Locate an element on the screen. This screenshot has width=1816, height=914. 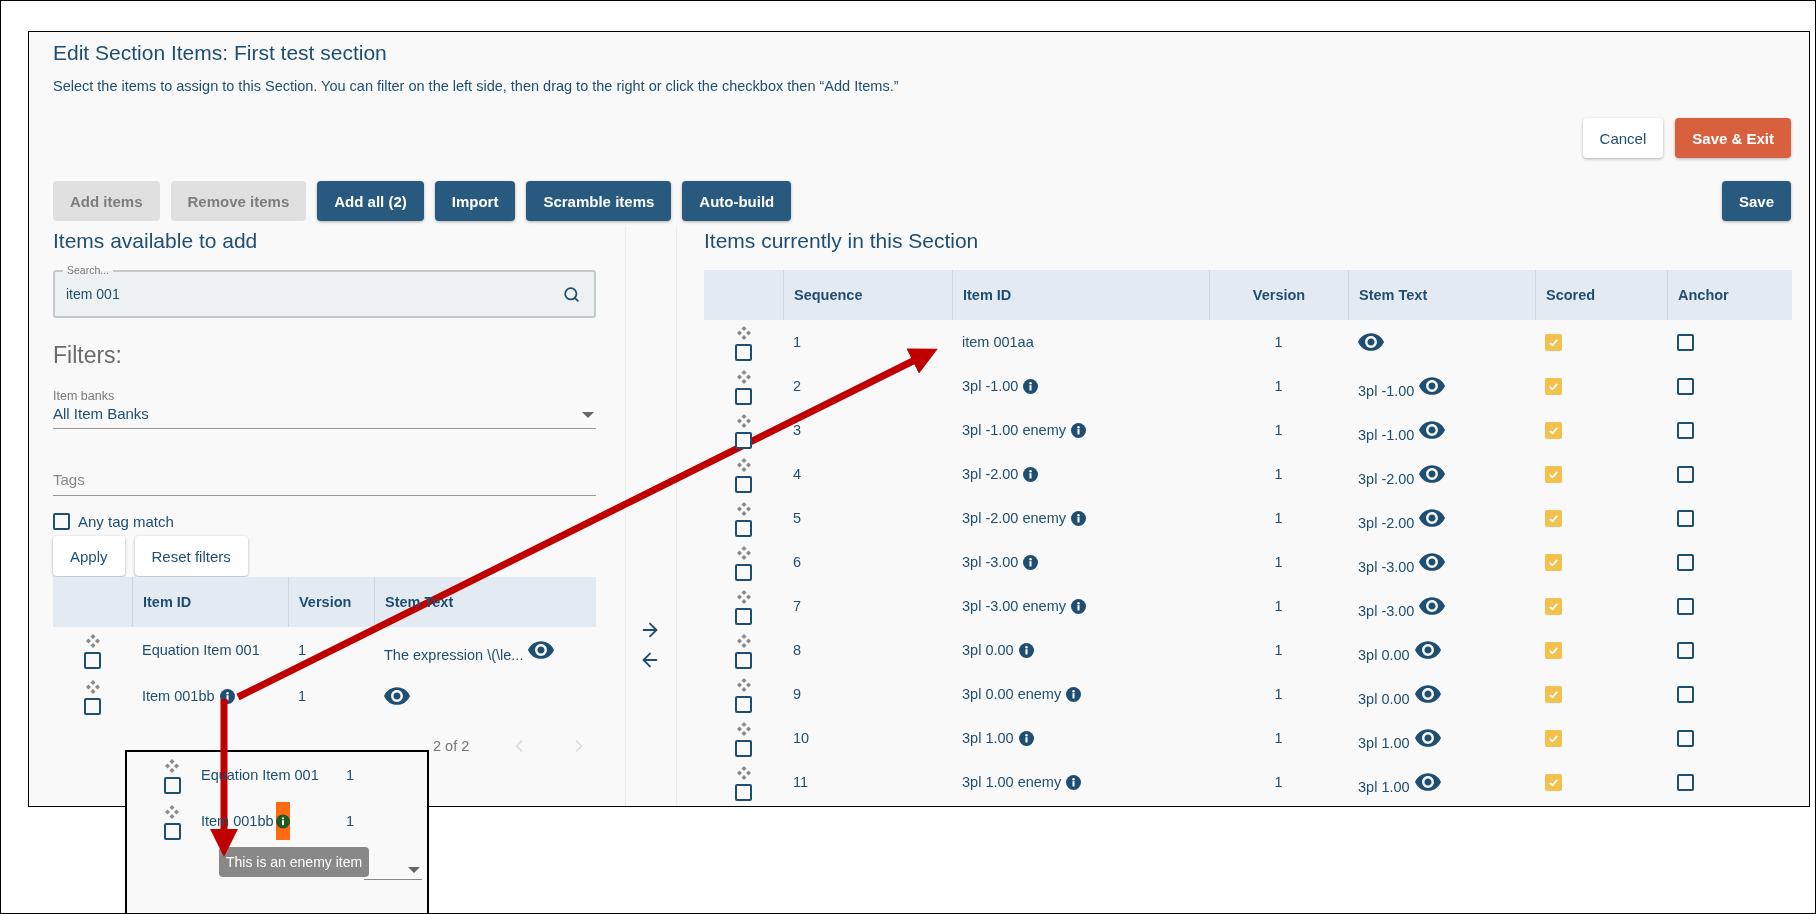
table-cell: 3pl 0.00 is located at coordinates (988, 650).